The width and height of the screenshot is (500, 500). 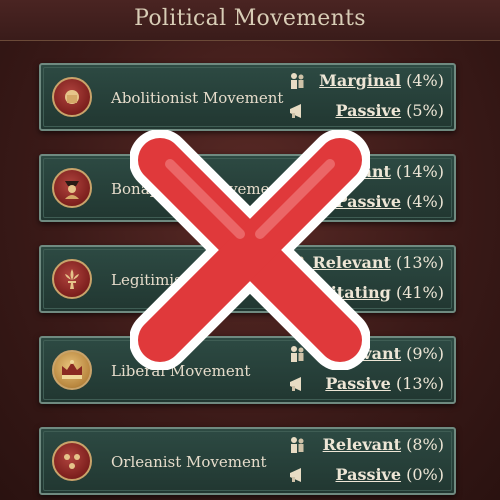 I want to click on panel-header: Political Movements, so click(x=250, y=20).